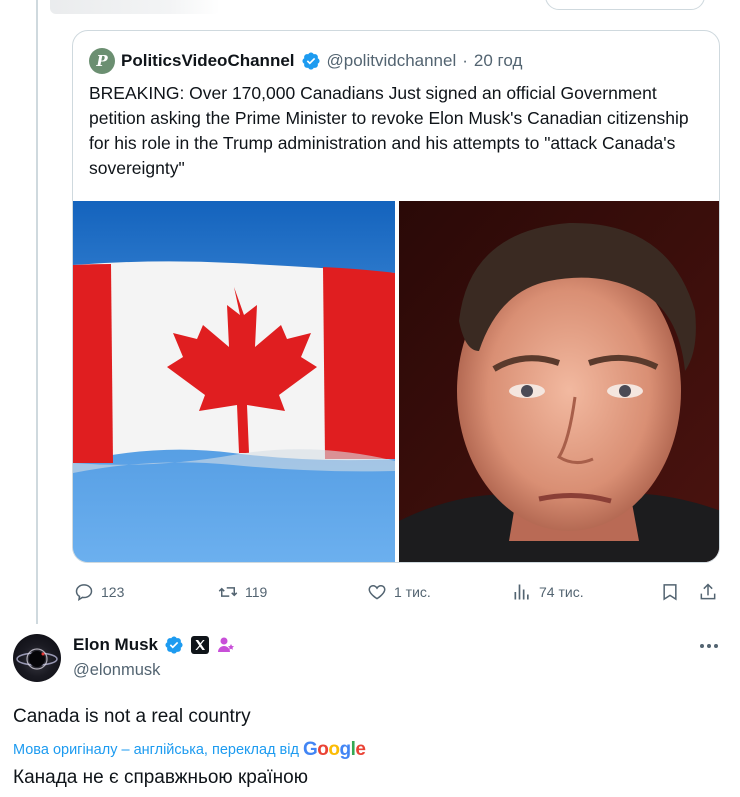 The width and height of the screenshot is (740, 797). Describe the element at coordinates (498, 61) in the screenshot. I see `quoted-post-time: 20 год` at that location.